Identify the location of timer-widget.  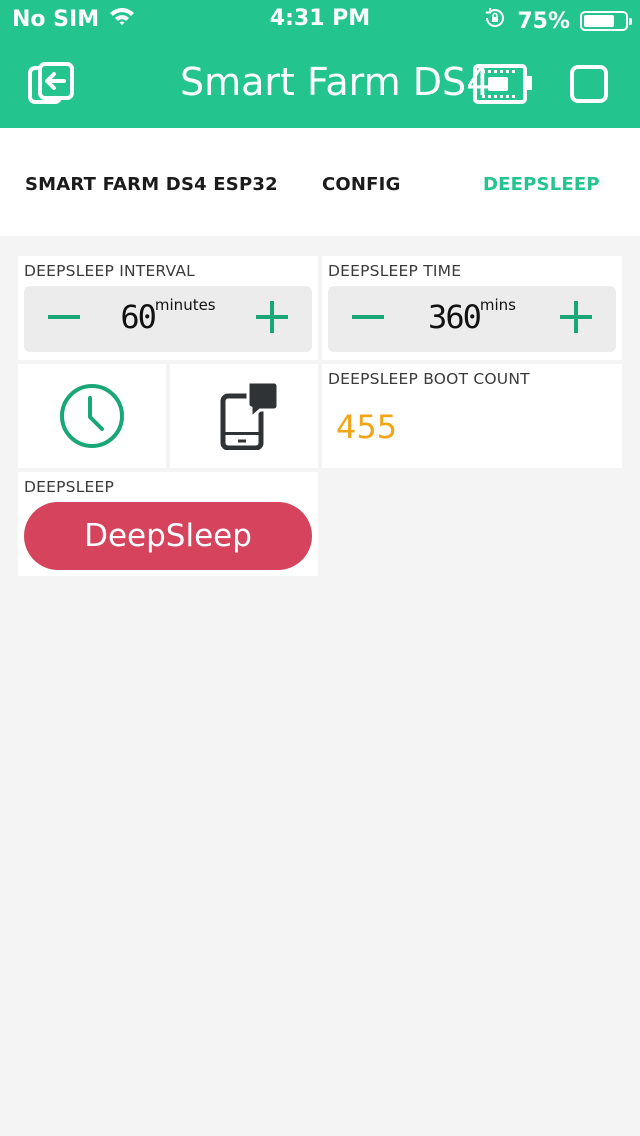
(92, 416).